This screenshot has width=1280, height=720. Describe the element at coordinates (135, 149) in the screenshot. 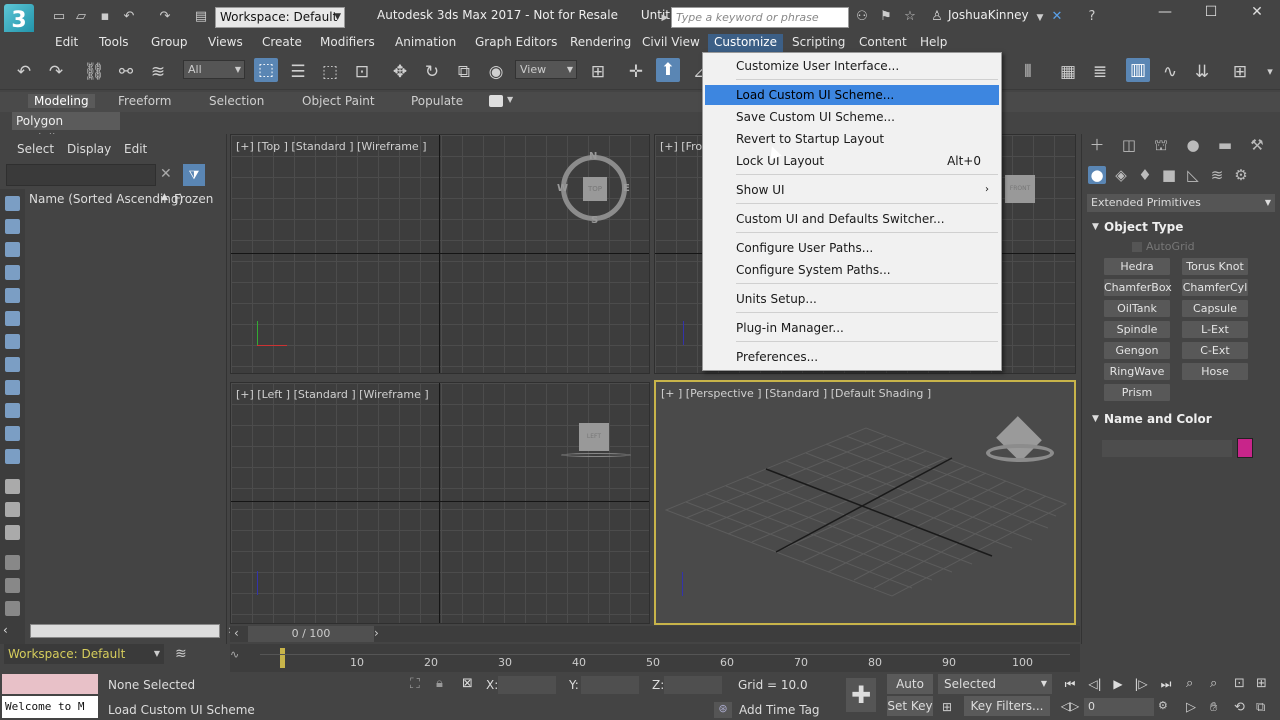

I see `scene-tab-edit: Edit` at that location.